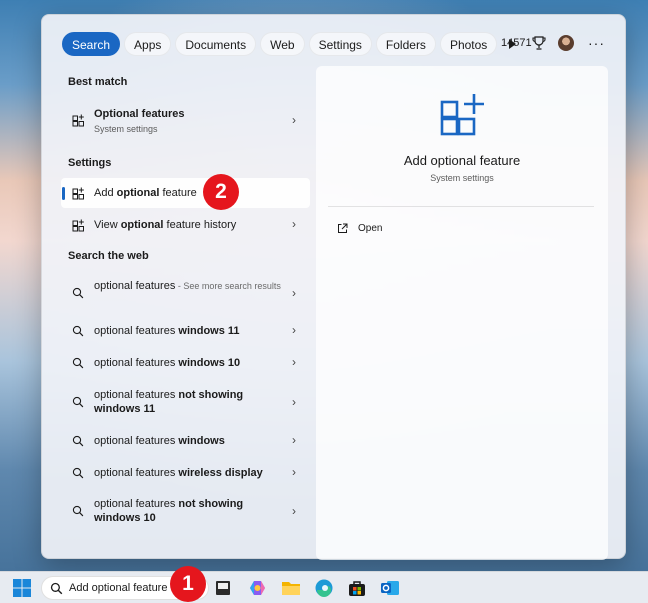 This screenshot has width=648, height=603. Describe the element at coordinates (516, 43) in the screenshot. I see `rewards-points: 14571` at that location.